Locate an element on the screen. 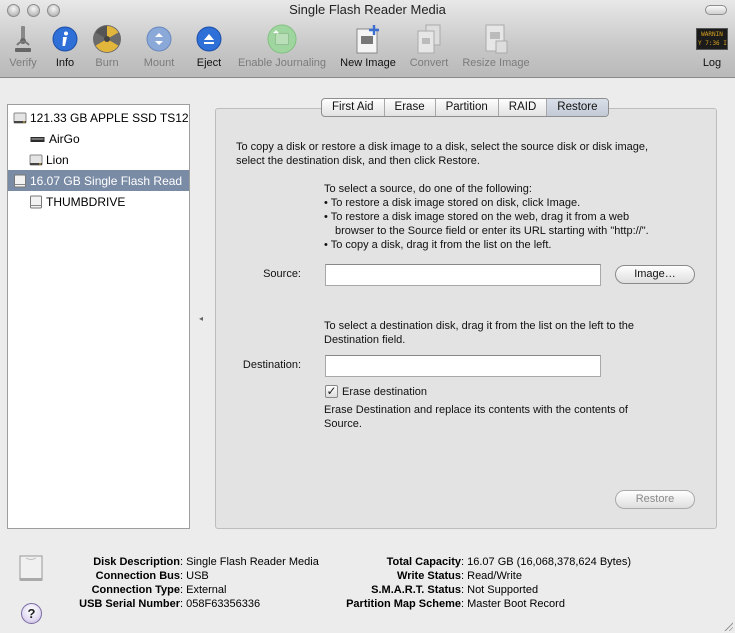 This screenshot has height=633, width=735. eject-button: Eject is located at coordinates (209, 46).